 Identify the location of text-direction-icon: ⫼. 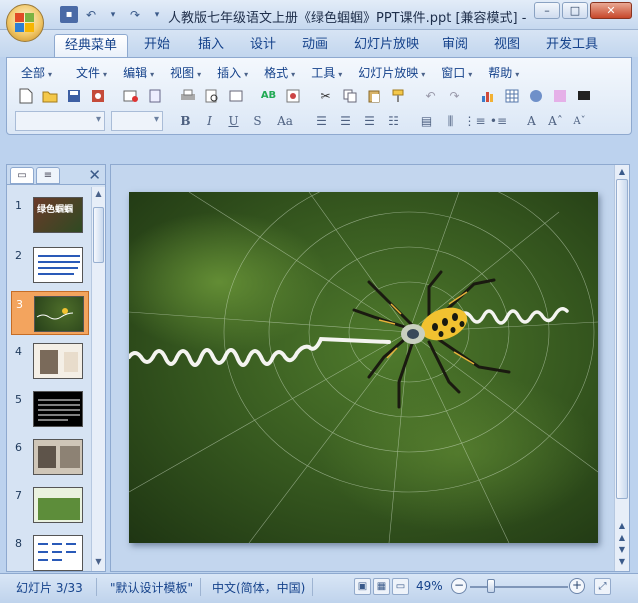
(450, 121).